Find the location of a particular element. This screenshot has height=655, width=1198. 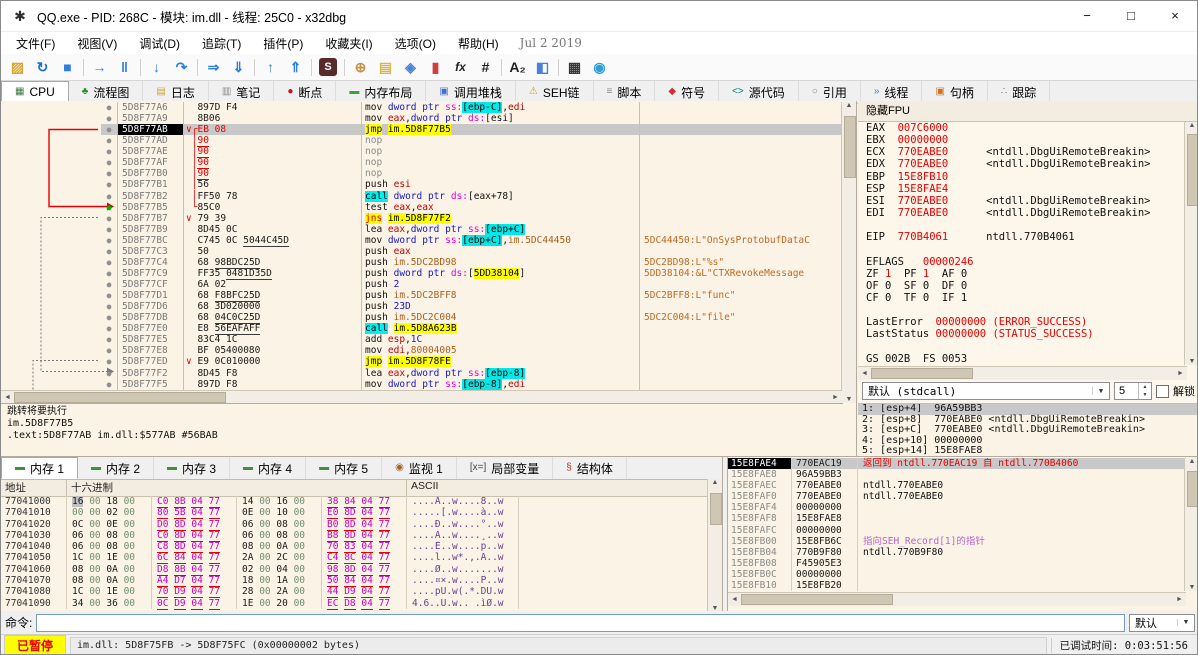

menu-item: 选项(O) is located at coordinates (415, 43).